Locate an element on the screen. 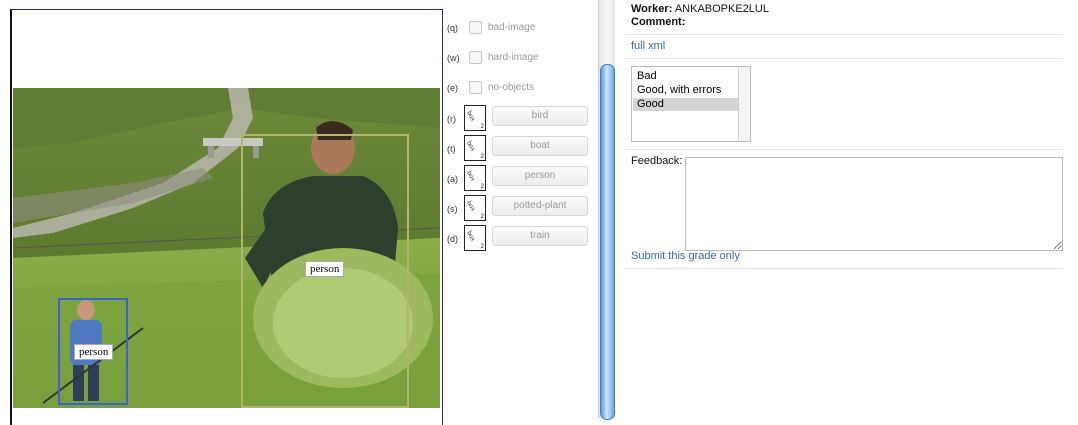 This screenshot has width=1078, height=425. shortcut-key: (e) is located at coordinates (452, 88).